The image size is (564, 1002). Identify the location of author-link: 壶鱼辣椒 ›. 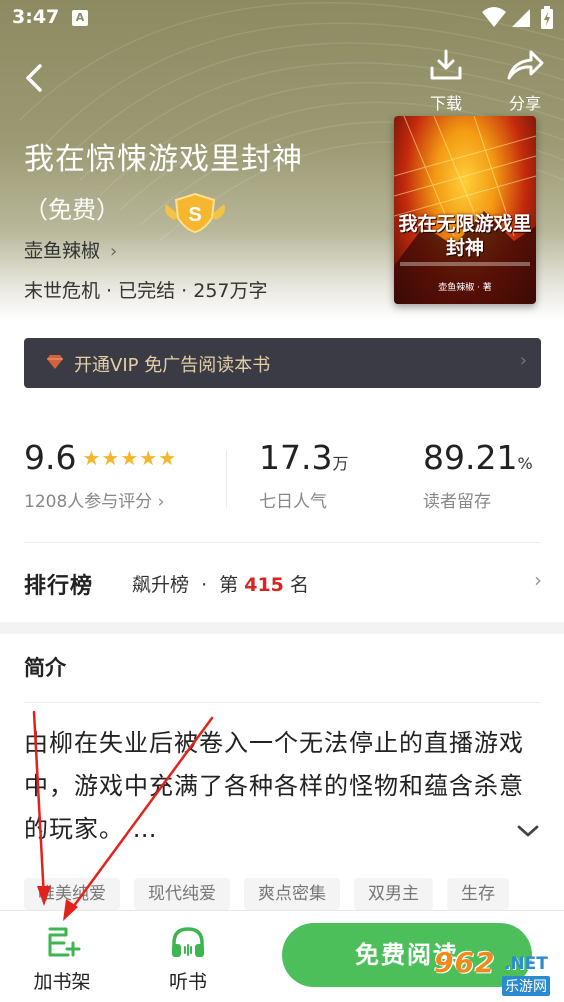
(70, 249).